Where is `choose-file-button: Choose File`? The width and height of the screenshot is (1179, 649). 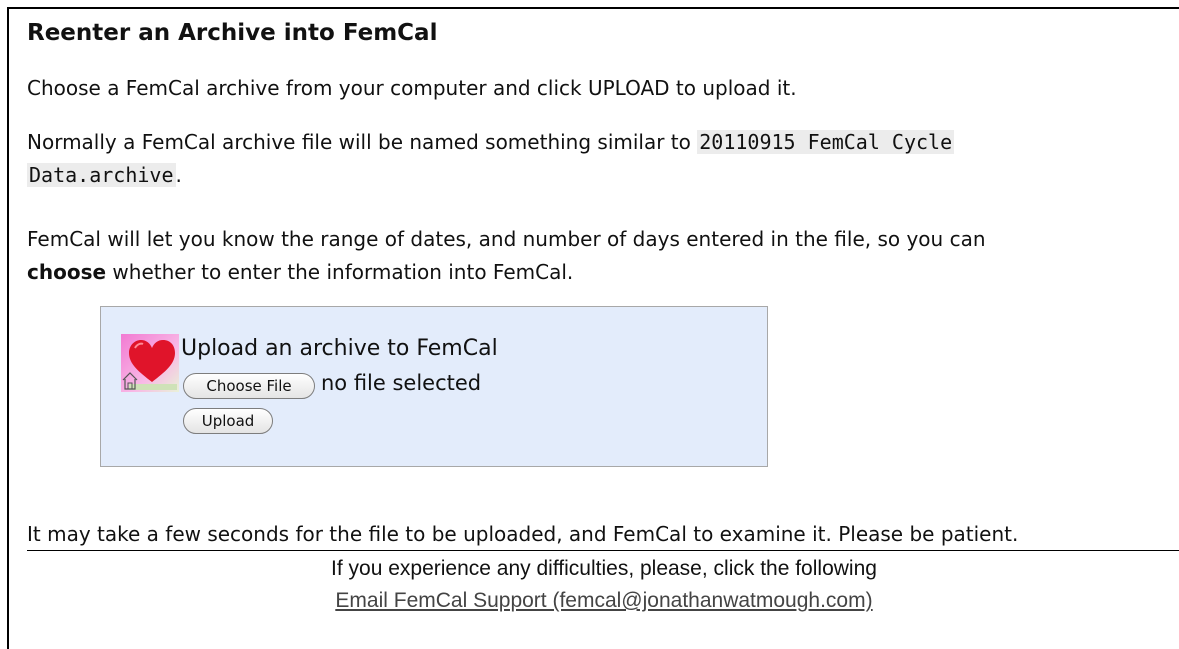
choose-file-button: Choose File is located at coordinates (249, 386).